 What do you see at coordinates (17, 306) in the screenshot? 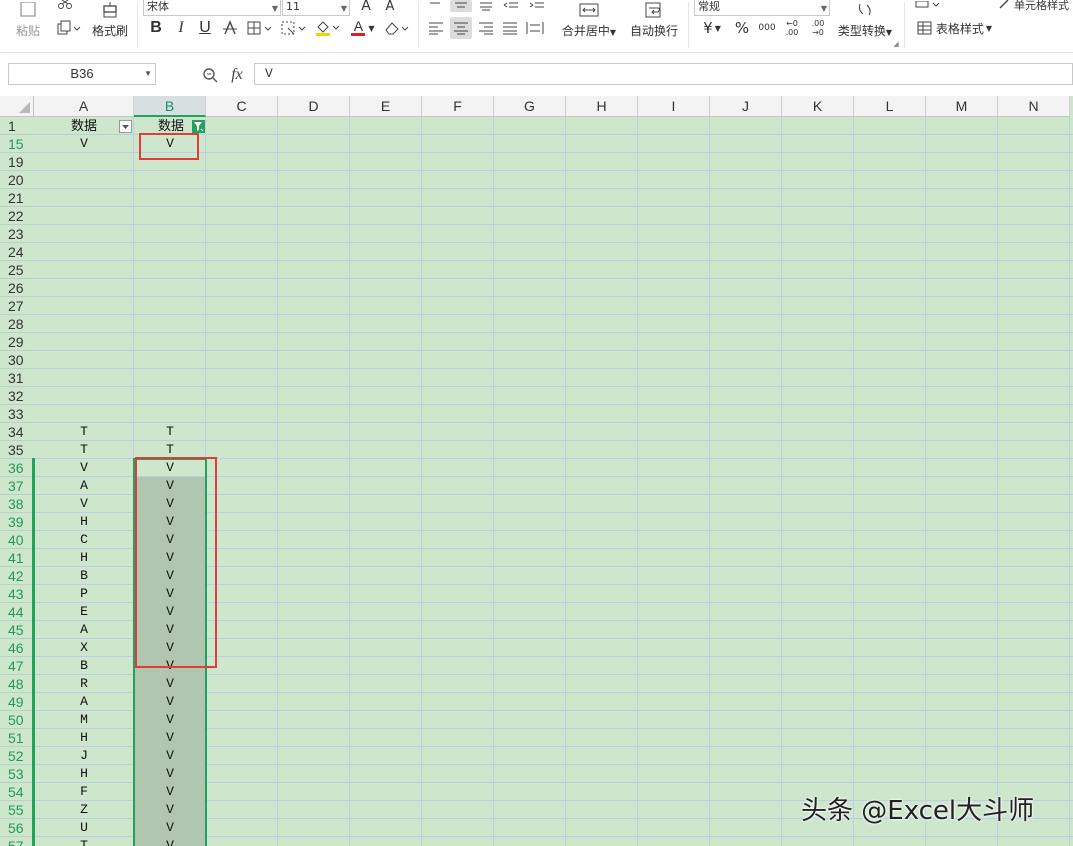
I see `row-header-27: 27` at bounding box center [17, 306].